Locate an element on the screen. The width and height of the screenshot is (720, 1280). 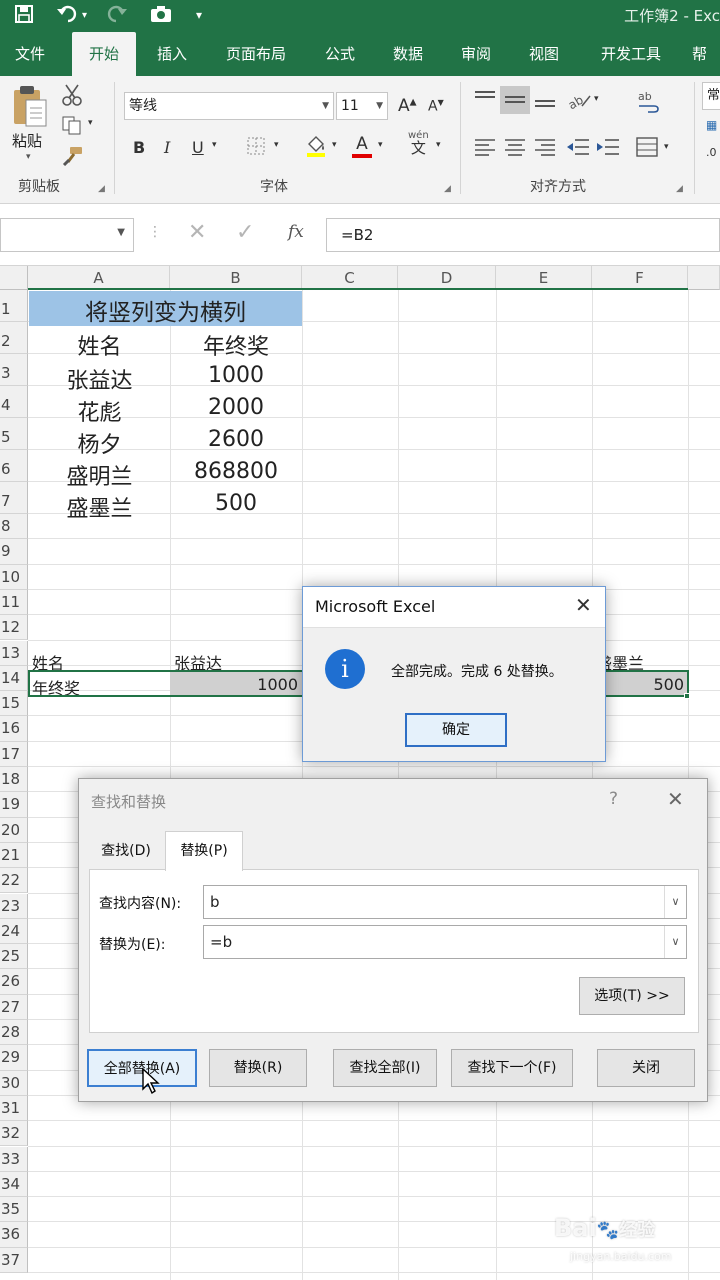
find-input: b ∨ is located at coordinates (445, 902).